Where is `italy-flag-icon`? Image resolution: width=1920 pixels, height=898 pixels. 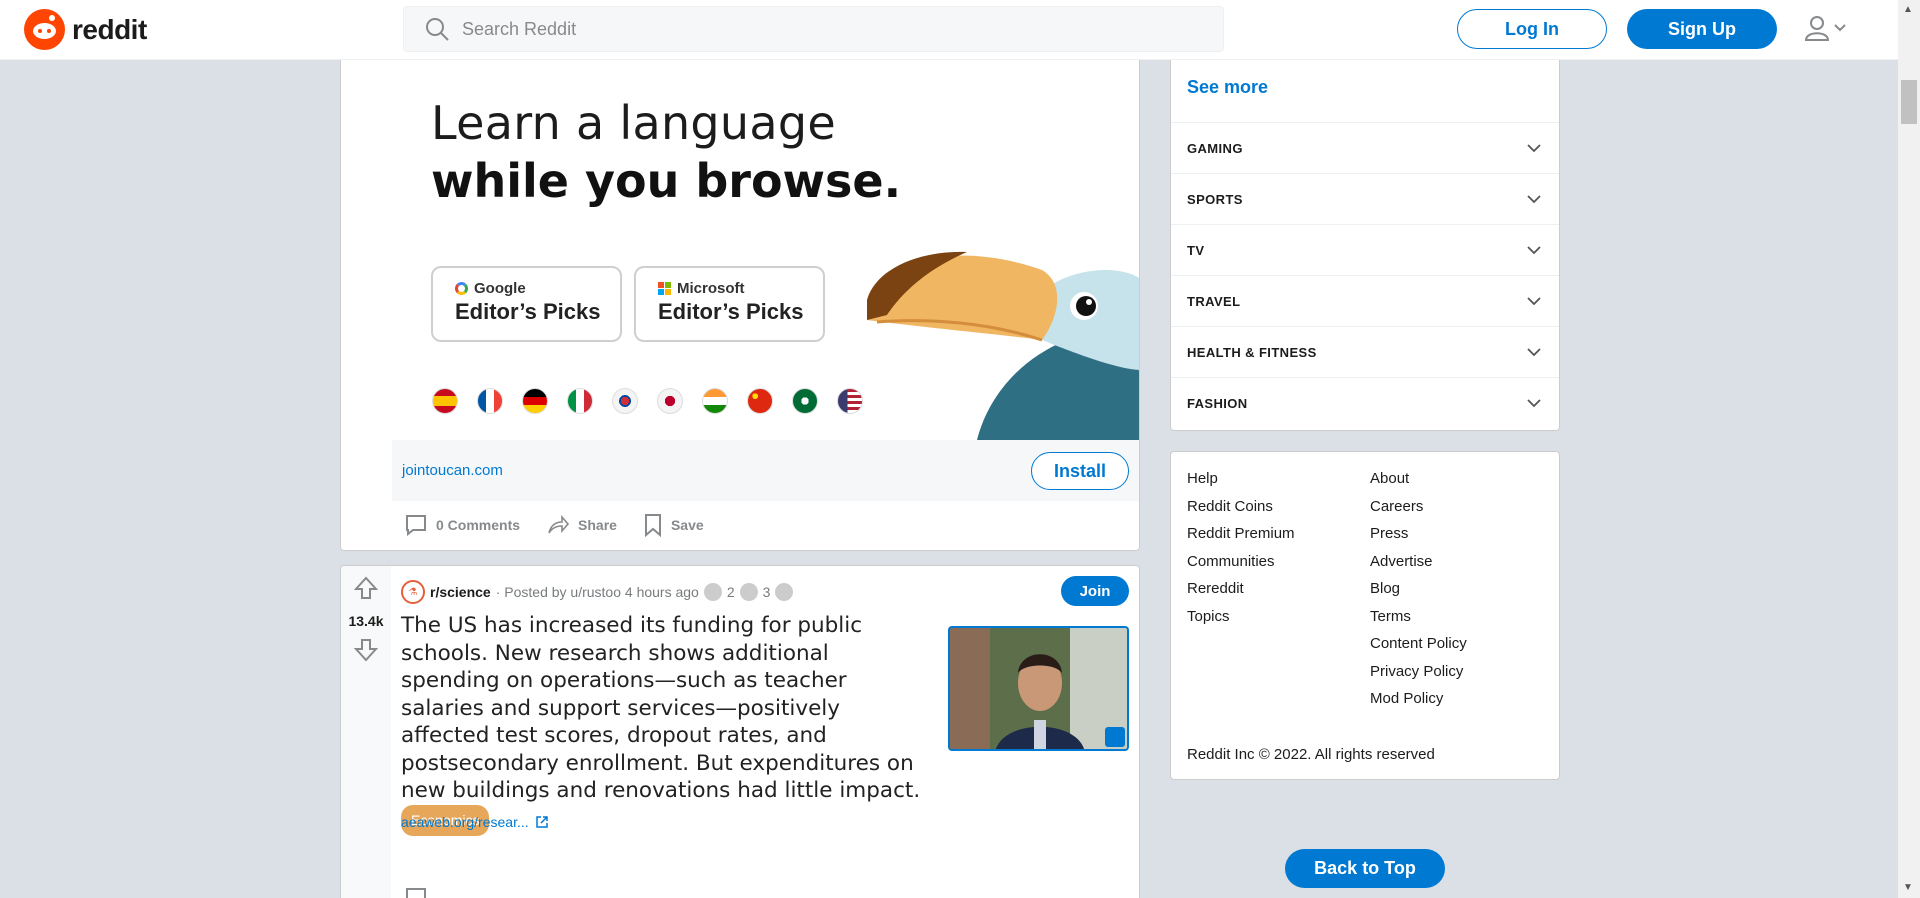 italy-flag-icon is located at coordinates (580, 401).